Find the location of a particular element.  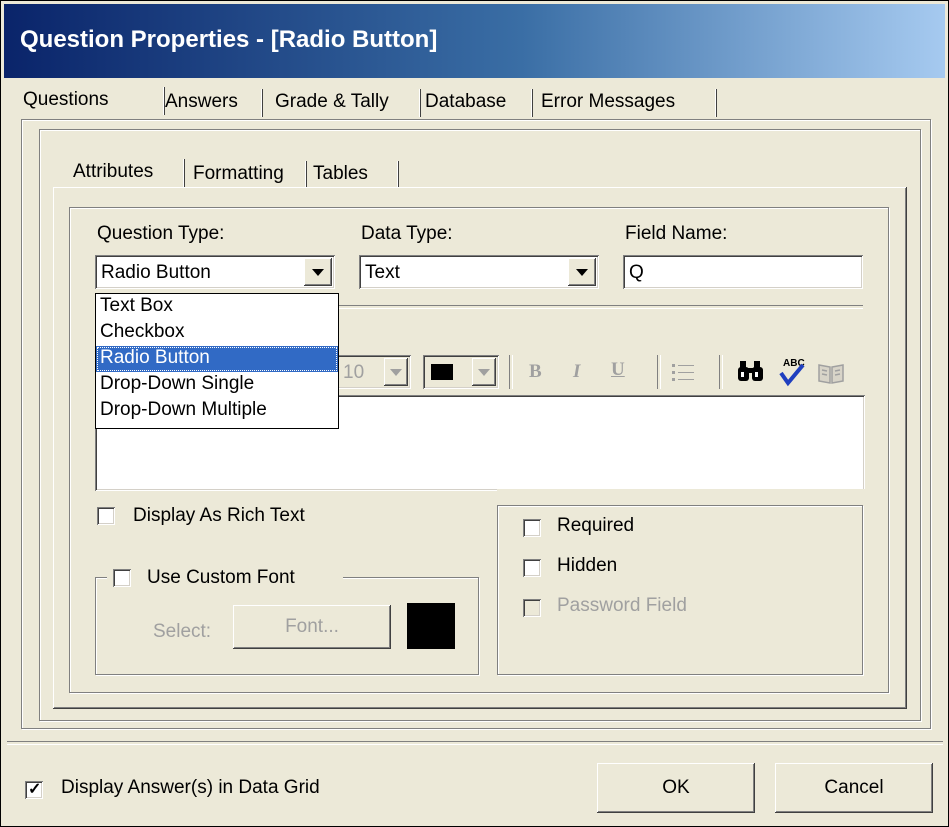

footer-separator is located at coordinates (475, 743).